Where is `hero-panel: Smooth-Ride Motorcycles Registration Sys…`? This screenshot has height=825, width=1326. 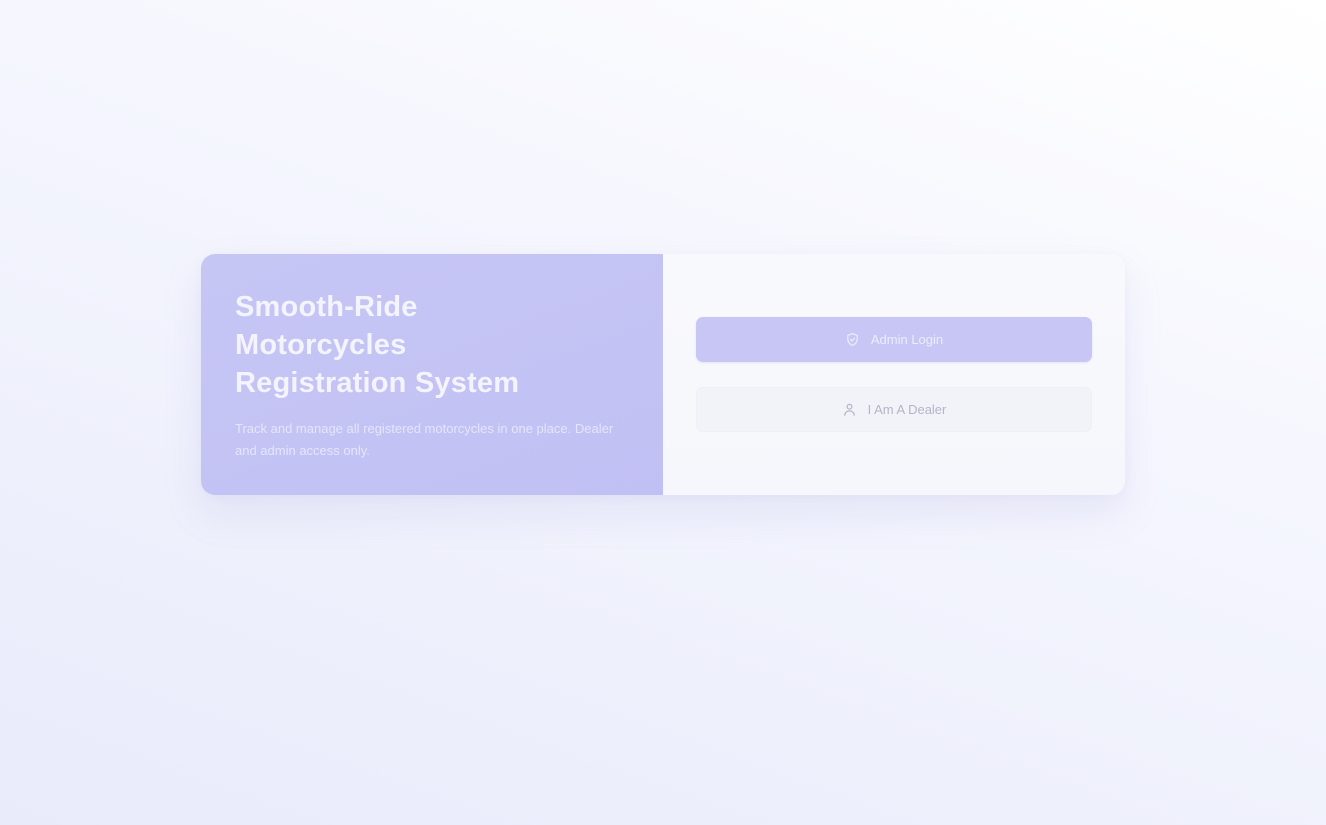 hero-panel: Smooth-Ride Motorcycles Registration Sys… is located at coordinates (432, 374).